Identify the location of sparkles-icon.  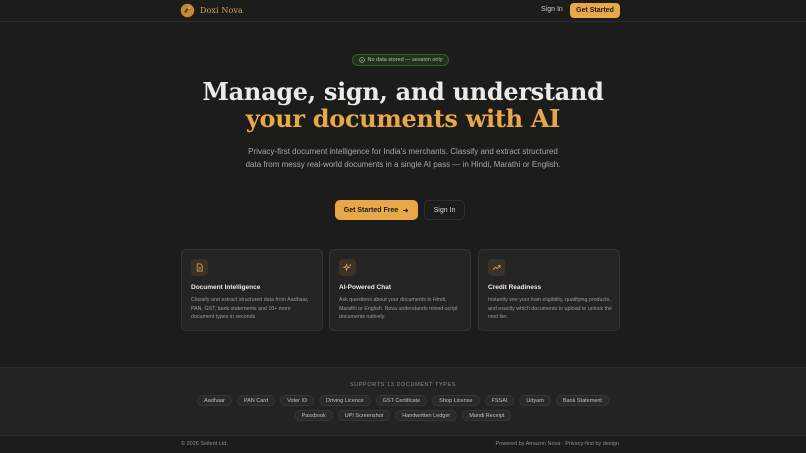
(347, 267).